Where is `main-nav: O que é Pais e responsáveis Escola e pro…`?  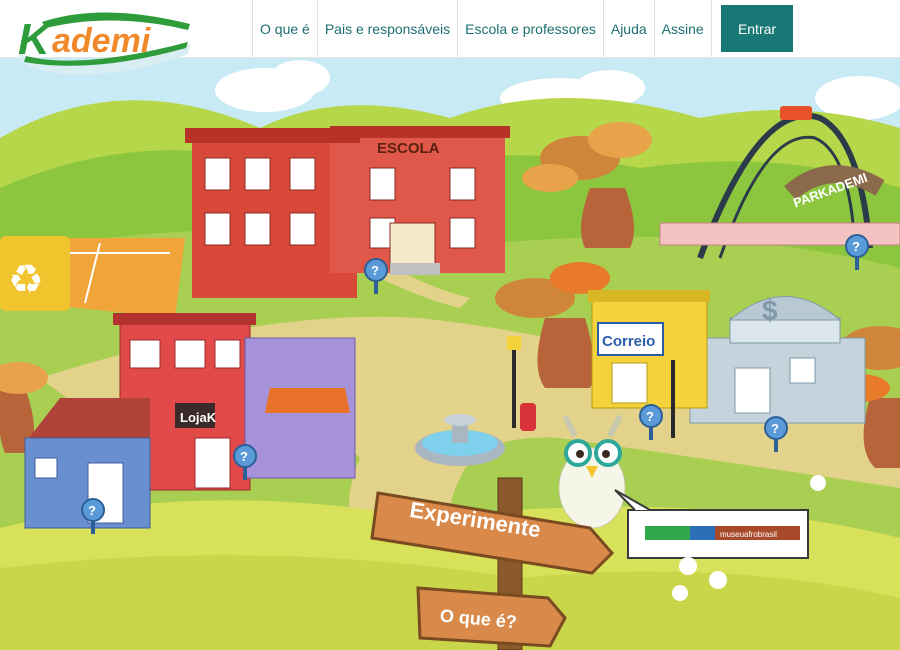 main-nav: O que é Pais e responsáveis Escola e pro… is located at coordinates (482, 28).